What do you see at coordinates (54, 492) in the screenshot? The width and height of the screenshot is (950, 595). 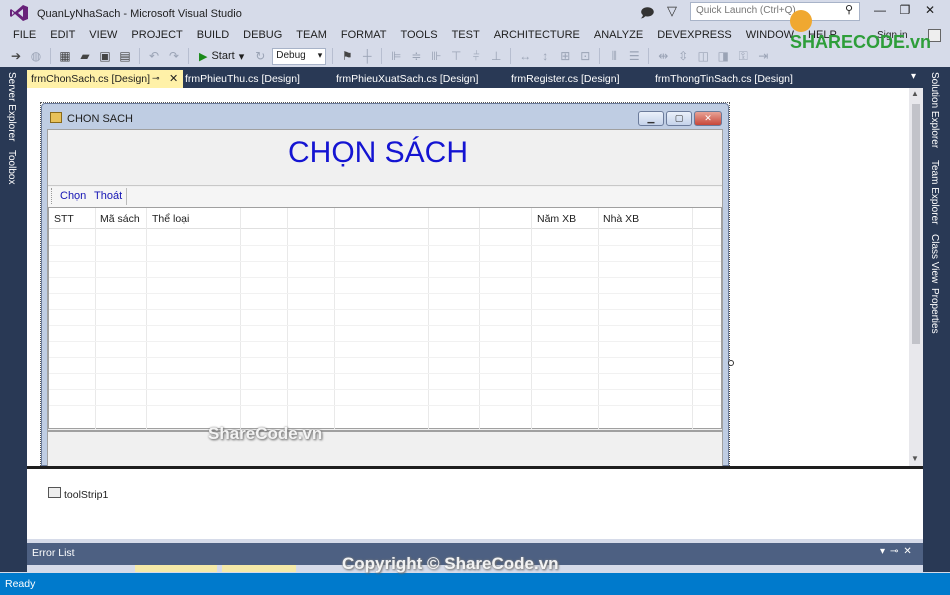 I see `toolstrip-icon` at bounding box center [54, 492].